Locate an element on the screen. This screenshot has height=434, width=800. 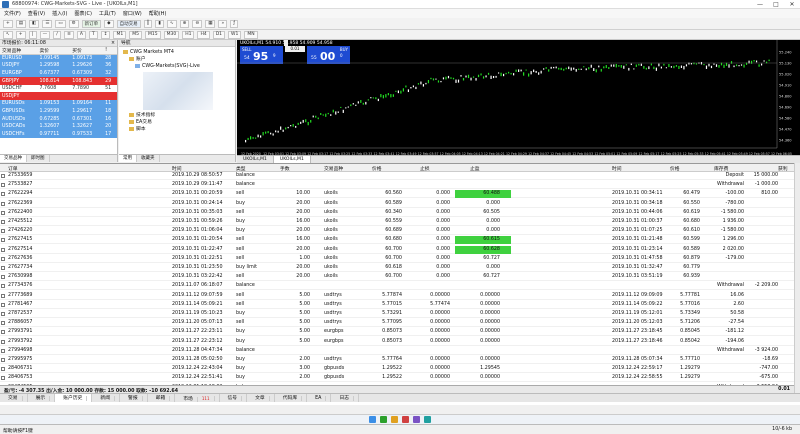
menu-tools: 工具(T) is located at coordinates (107, 13).